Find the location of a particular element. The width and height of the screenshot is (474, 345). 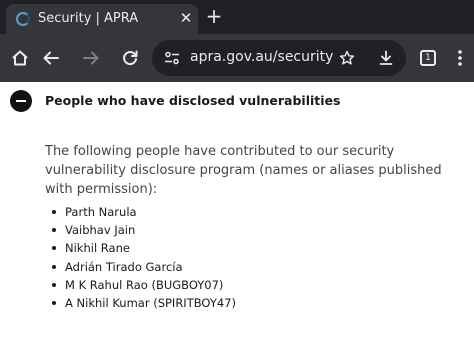

menu-icon is located at coordinates (460, 58).